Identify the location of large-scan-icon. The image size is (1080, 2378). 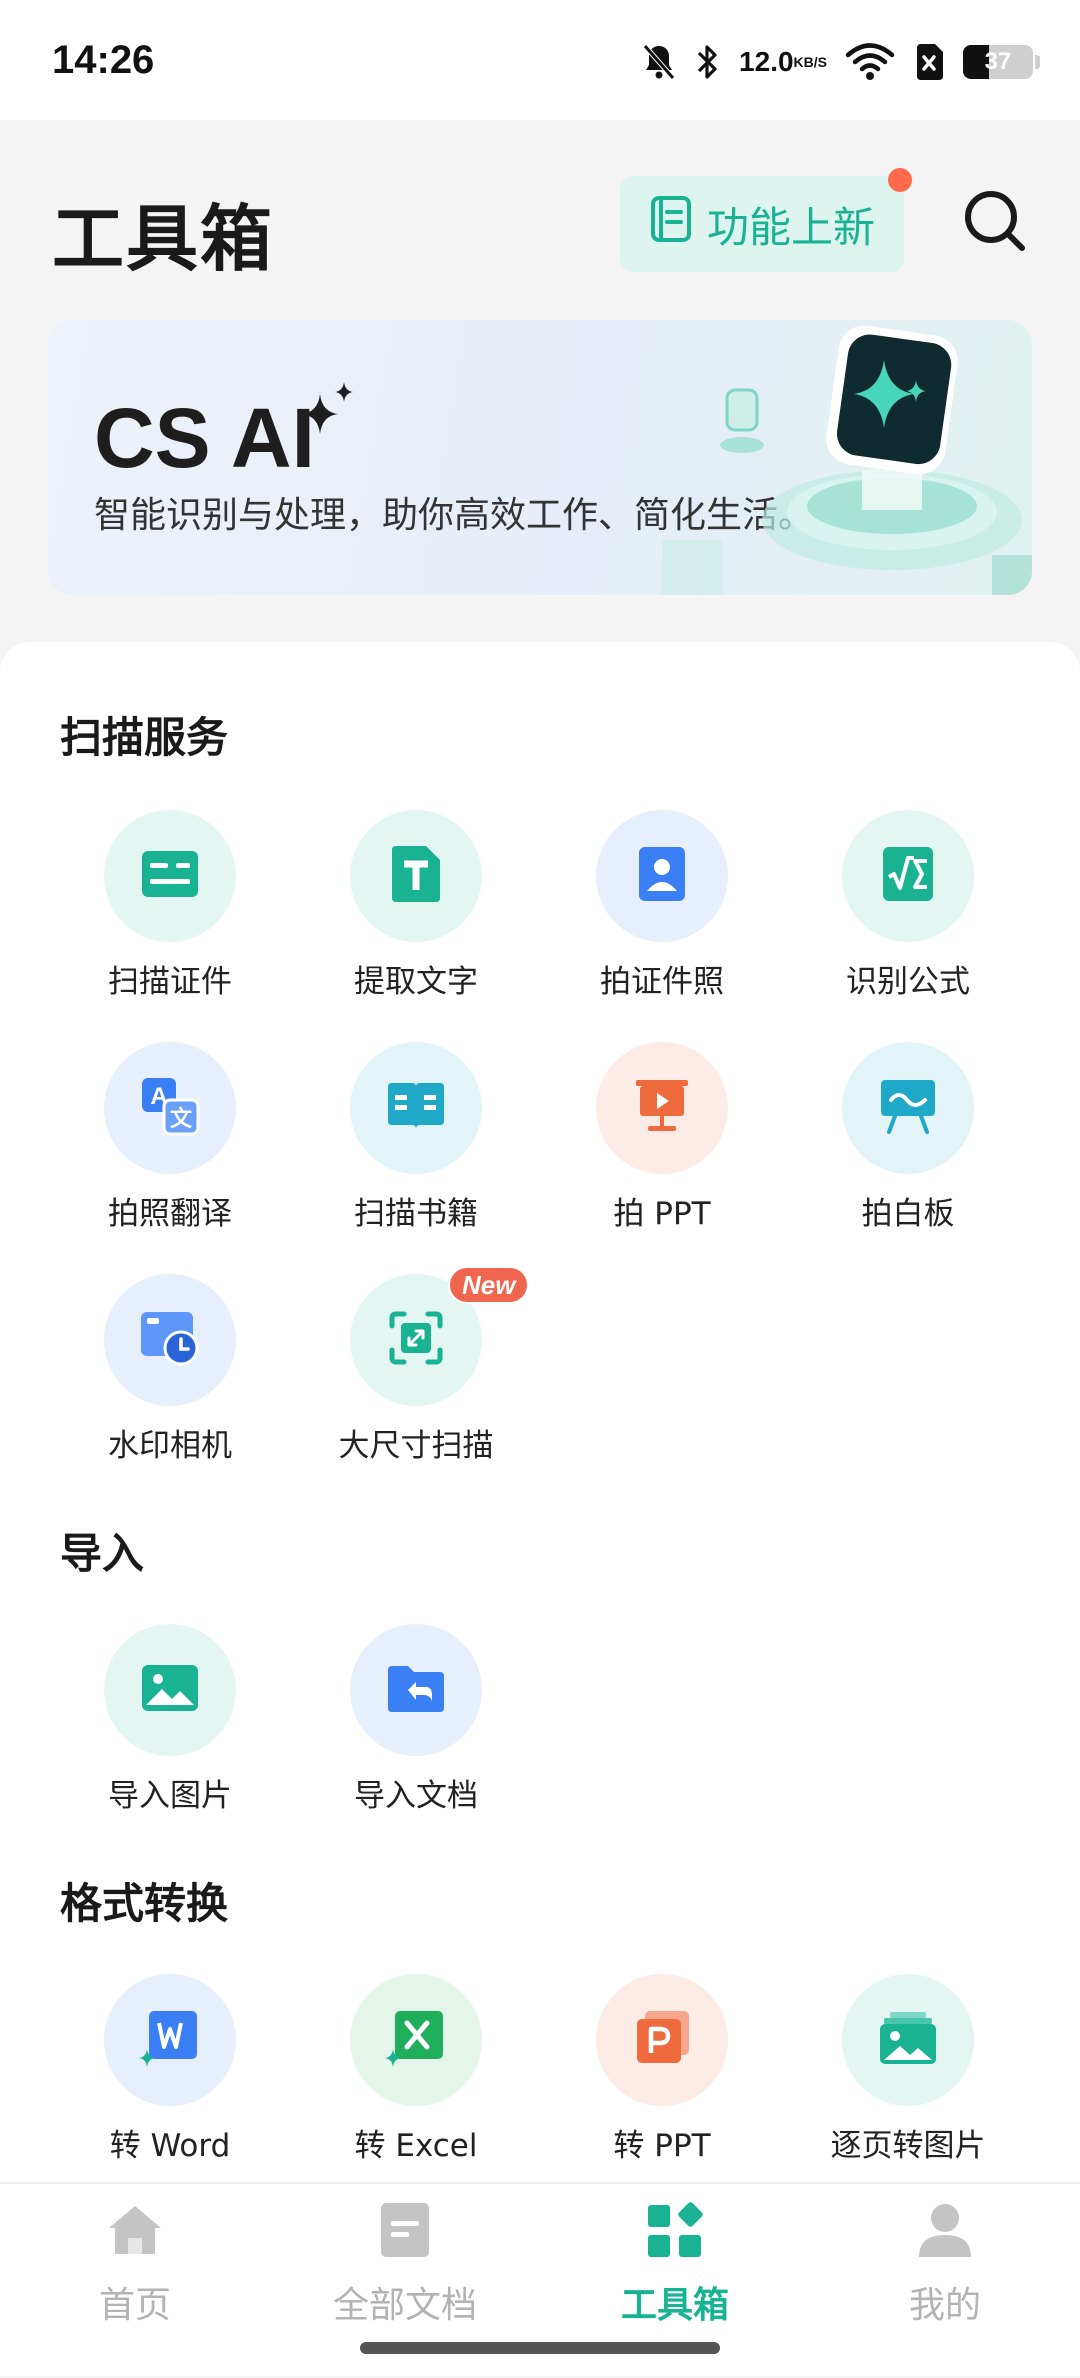
(416, 1340).